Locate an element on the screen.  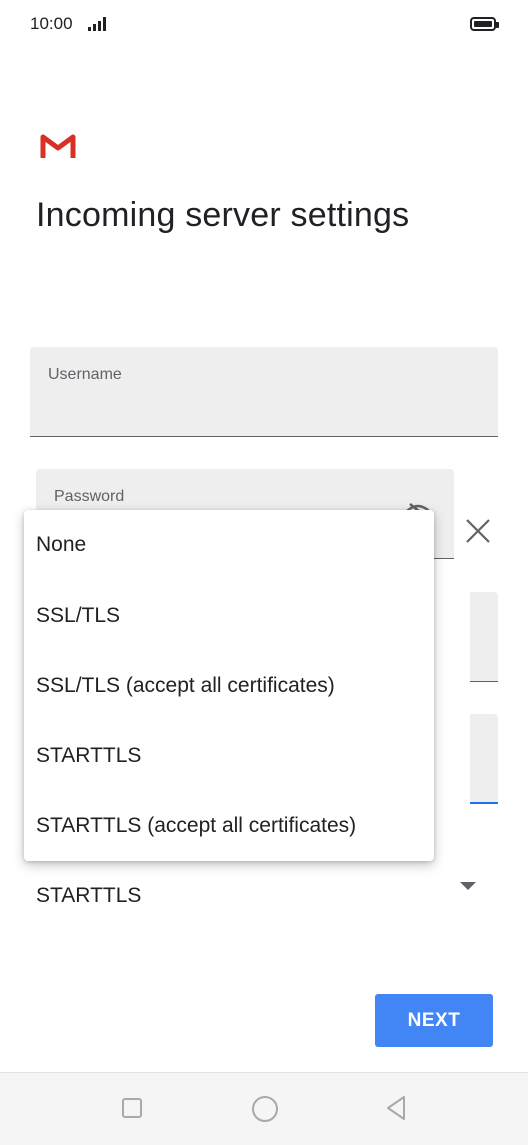
username-field: Username is located at coordinates (264, 392).